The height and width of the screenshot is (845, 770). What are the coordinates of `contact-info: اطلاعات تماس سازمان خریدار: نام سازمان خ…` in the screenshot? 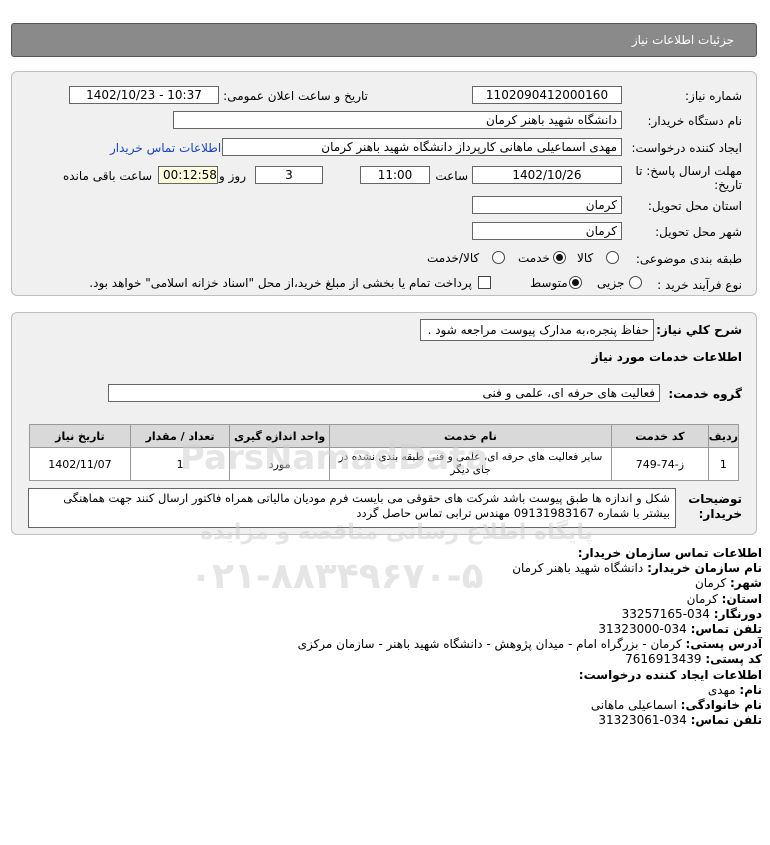 It's located at (530, 637).